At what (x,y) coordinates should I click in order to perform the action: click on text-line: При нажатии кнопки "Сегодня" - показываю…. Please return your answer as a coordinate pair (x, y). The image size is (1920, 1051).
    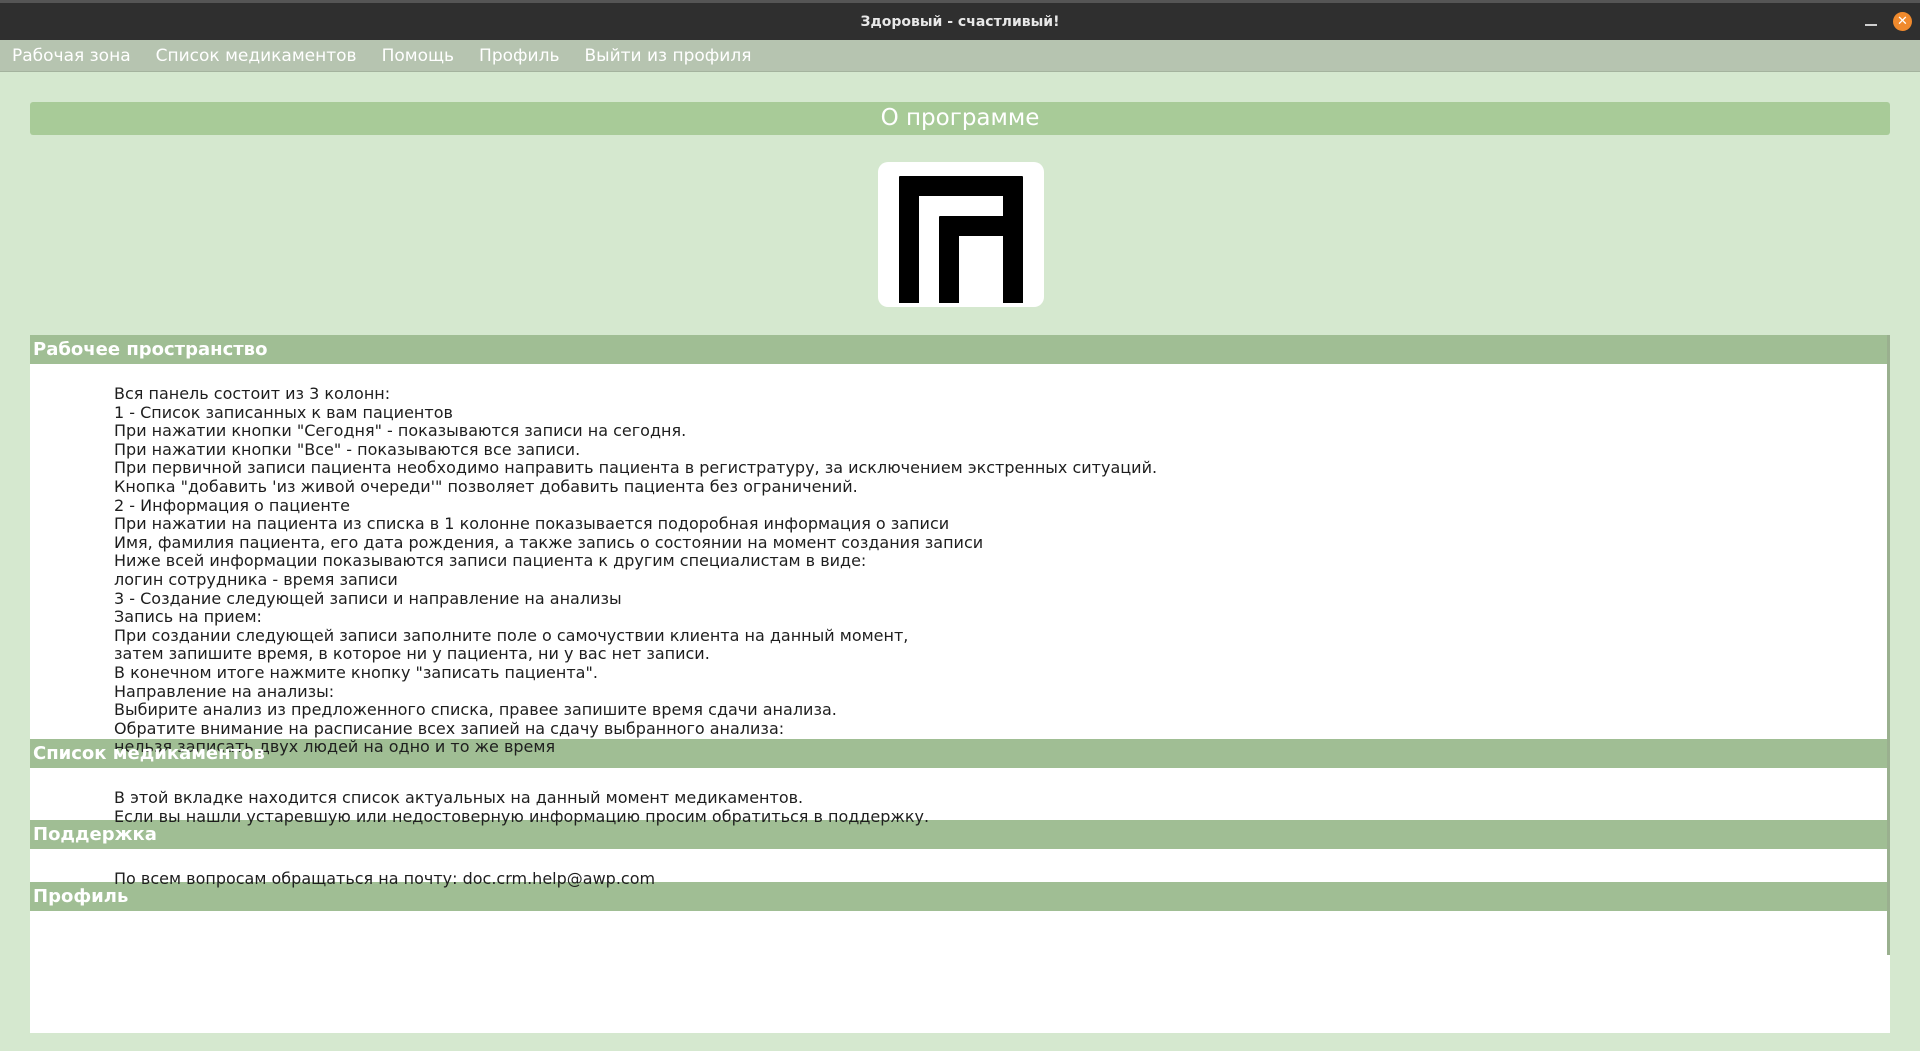
    Looking at the image, I should click on (400, 431).